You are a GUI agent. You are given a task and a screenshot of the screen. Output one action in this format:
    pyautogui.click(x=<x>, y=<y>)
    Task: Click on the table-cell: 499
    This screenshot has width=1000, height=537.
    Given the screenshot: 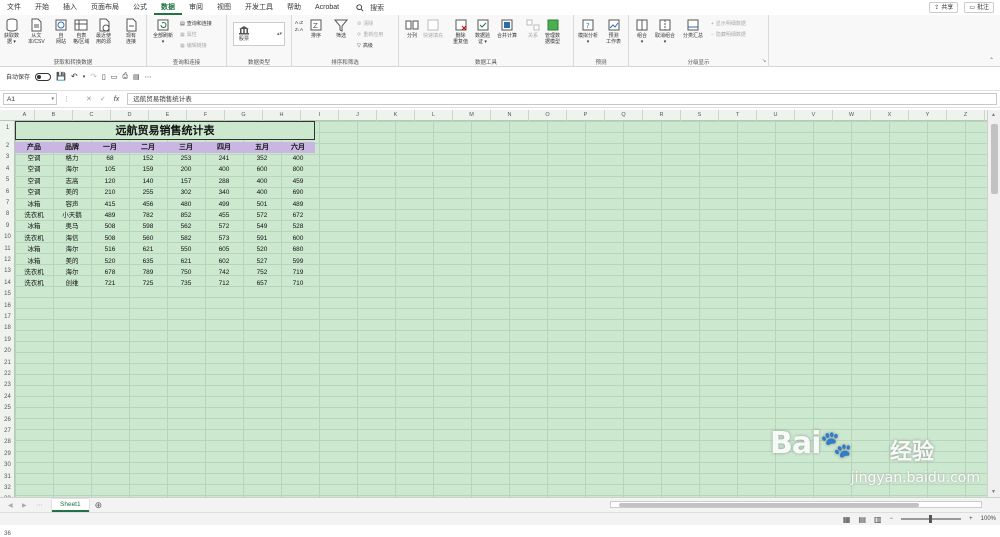 What is the action you would take?
    pyautogui.click(x=224, y=205)
    